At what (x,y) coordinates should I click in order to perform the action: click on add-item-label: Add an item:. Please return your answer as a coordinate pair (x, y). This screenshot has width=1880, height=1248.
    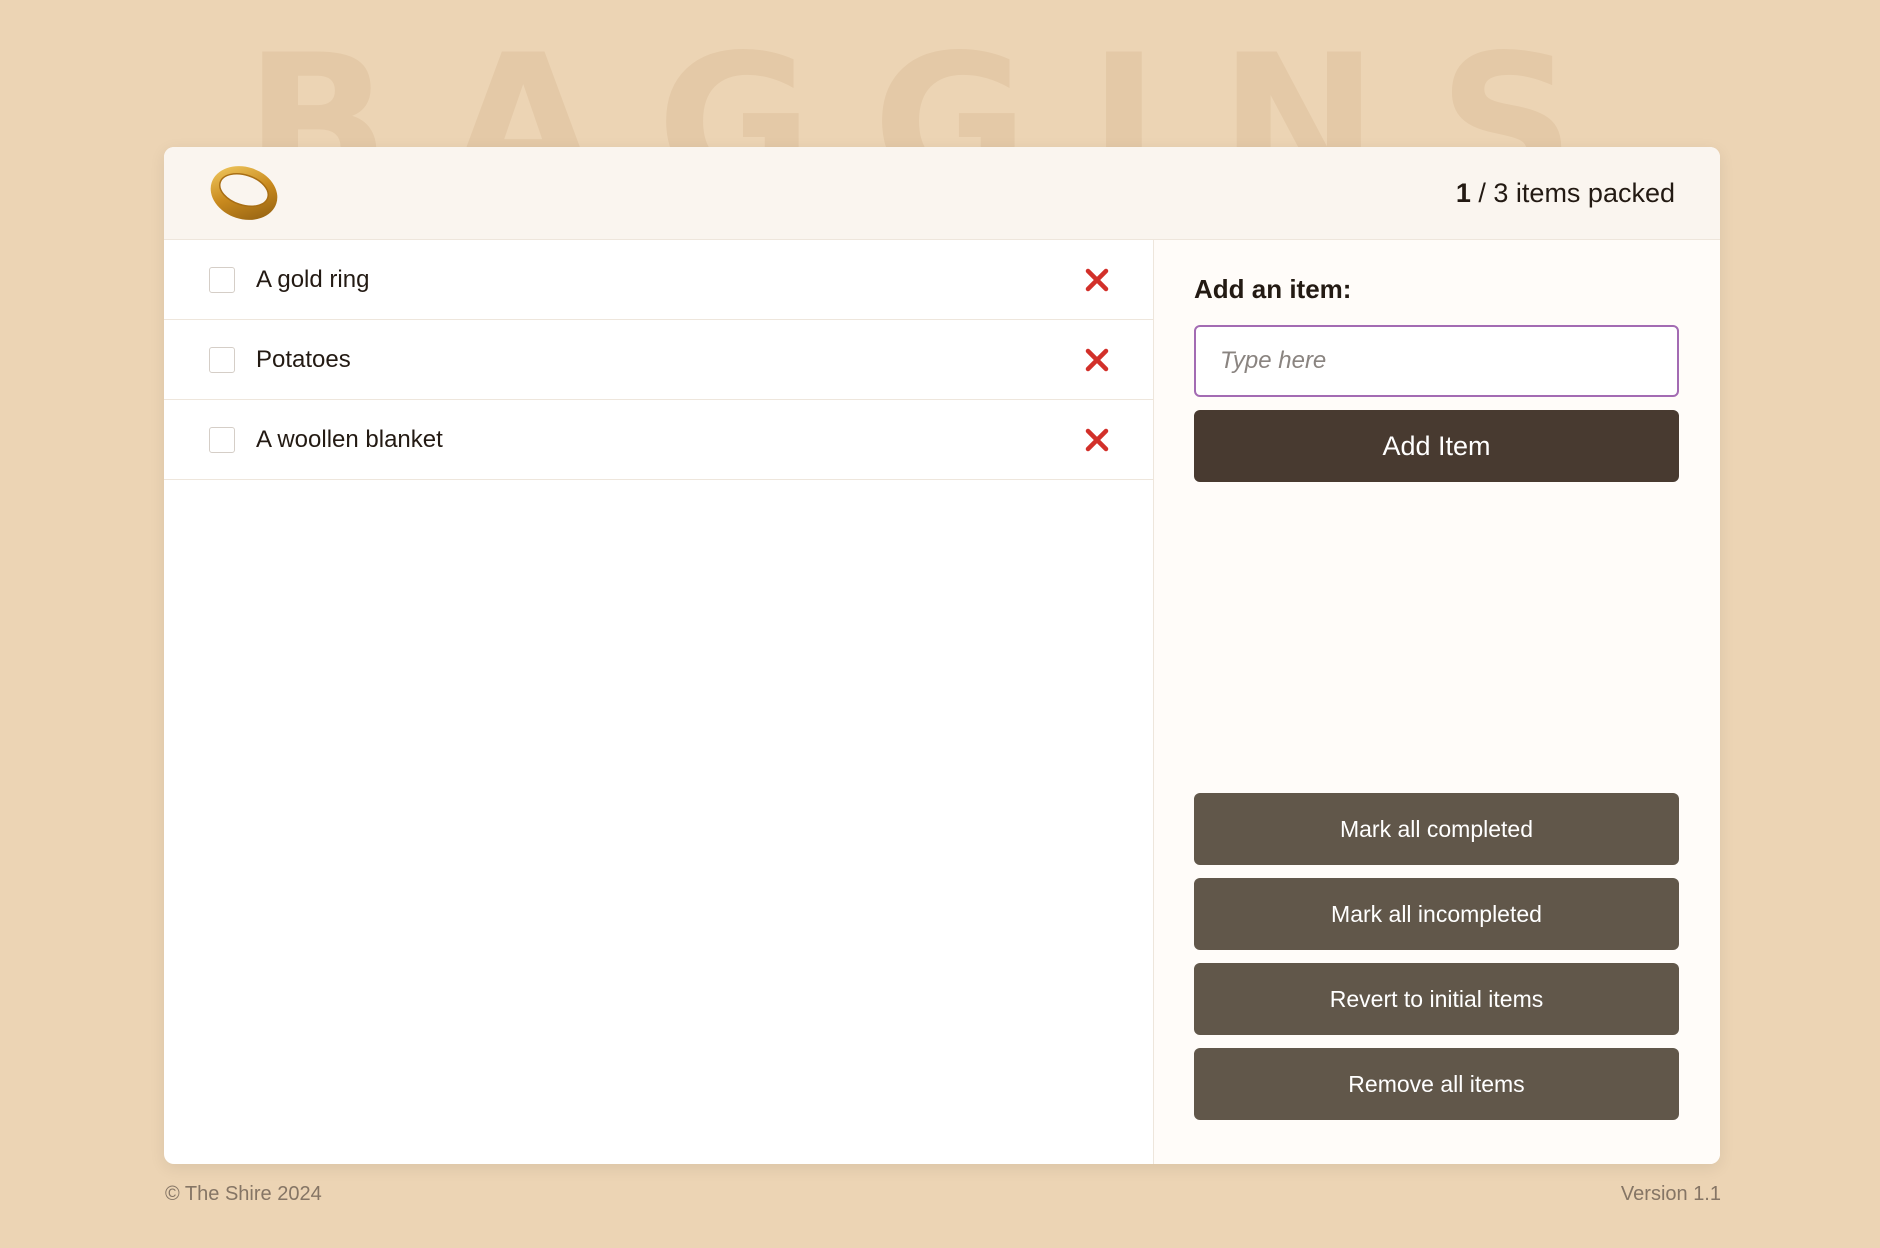
    Looking at the image, I should click on (1273, 289).